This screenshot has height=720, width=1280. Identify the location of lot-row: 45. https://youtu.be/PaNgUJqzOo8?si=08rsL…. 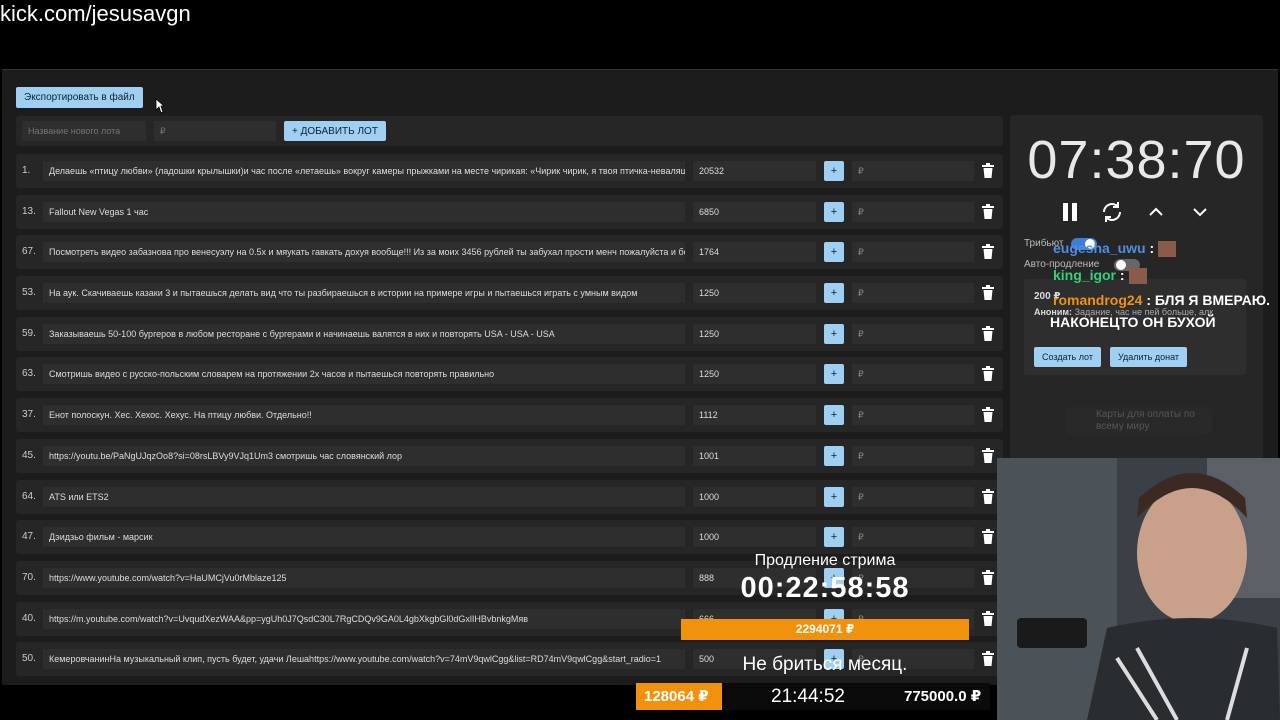
(509, 455).